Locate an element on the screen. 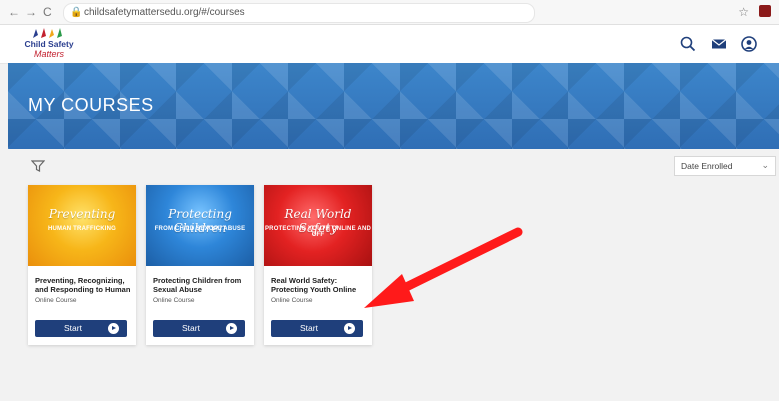 The height and width of the screenshot is (401, 779). extension-icon is located at coordinates (765, 11).